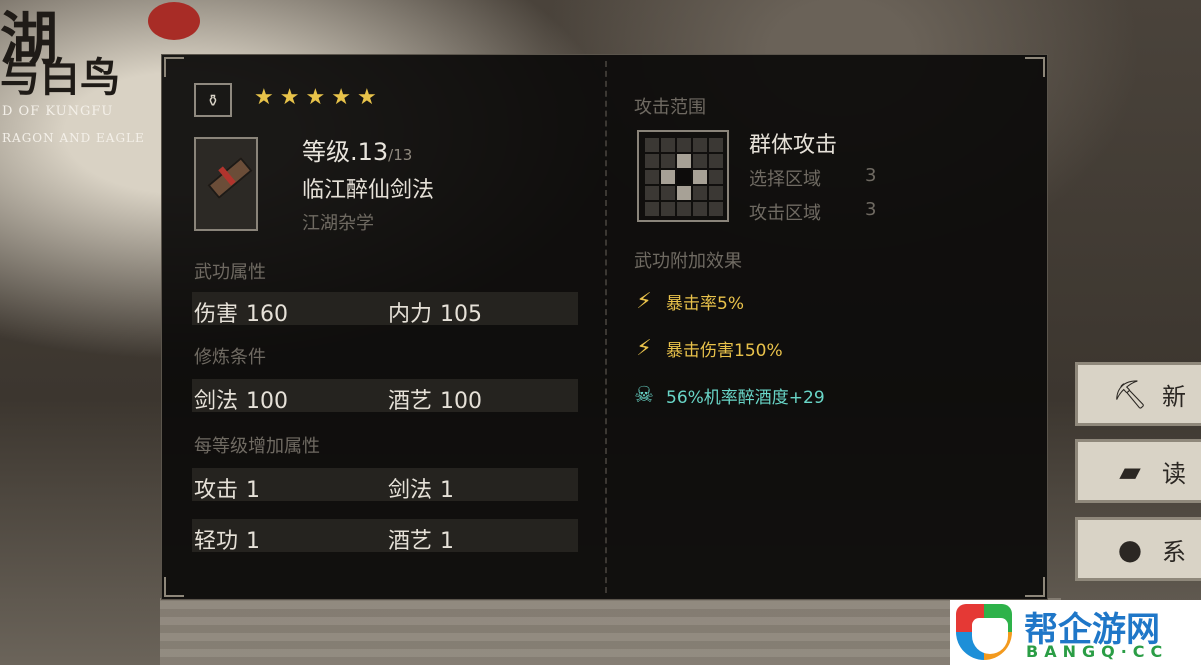 The image size is (1201, 665). What do you see at coordinates (688, 261) in the screenshot?
I see `effects-title: 武功附加效果` at bounding box center [688, 261].